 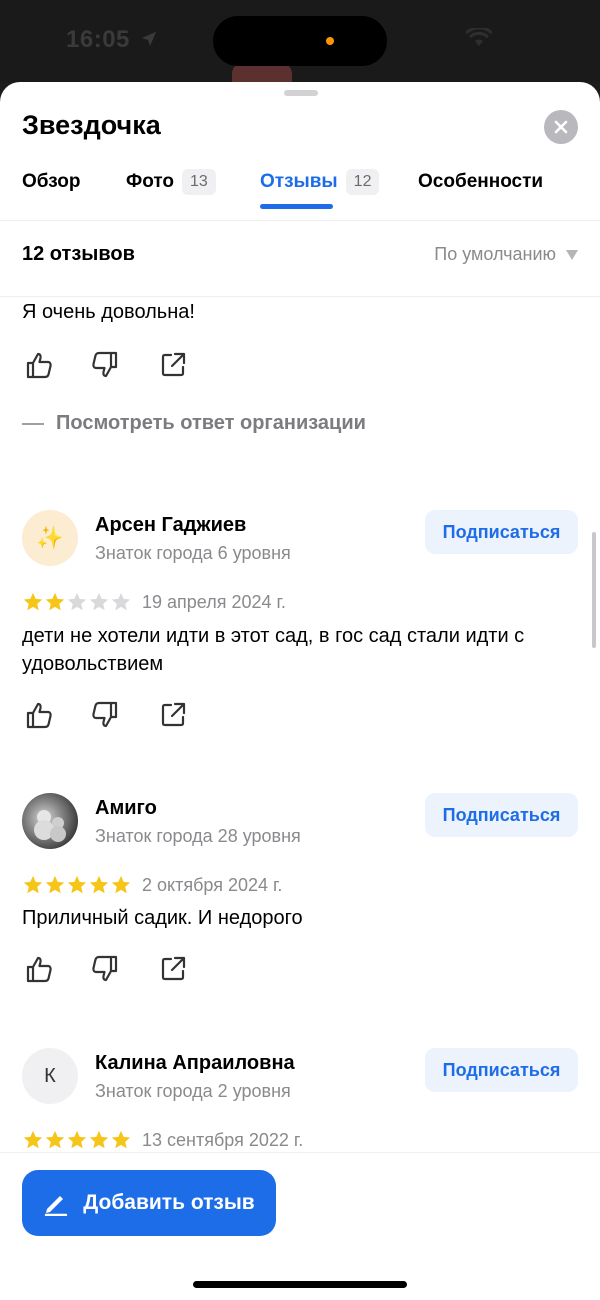 What do you see at coordinates (51, 181) in the screenshot?
I see `tab-label: Обзор` at bounding box center [51, 181].